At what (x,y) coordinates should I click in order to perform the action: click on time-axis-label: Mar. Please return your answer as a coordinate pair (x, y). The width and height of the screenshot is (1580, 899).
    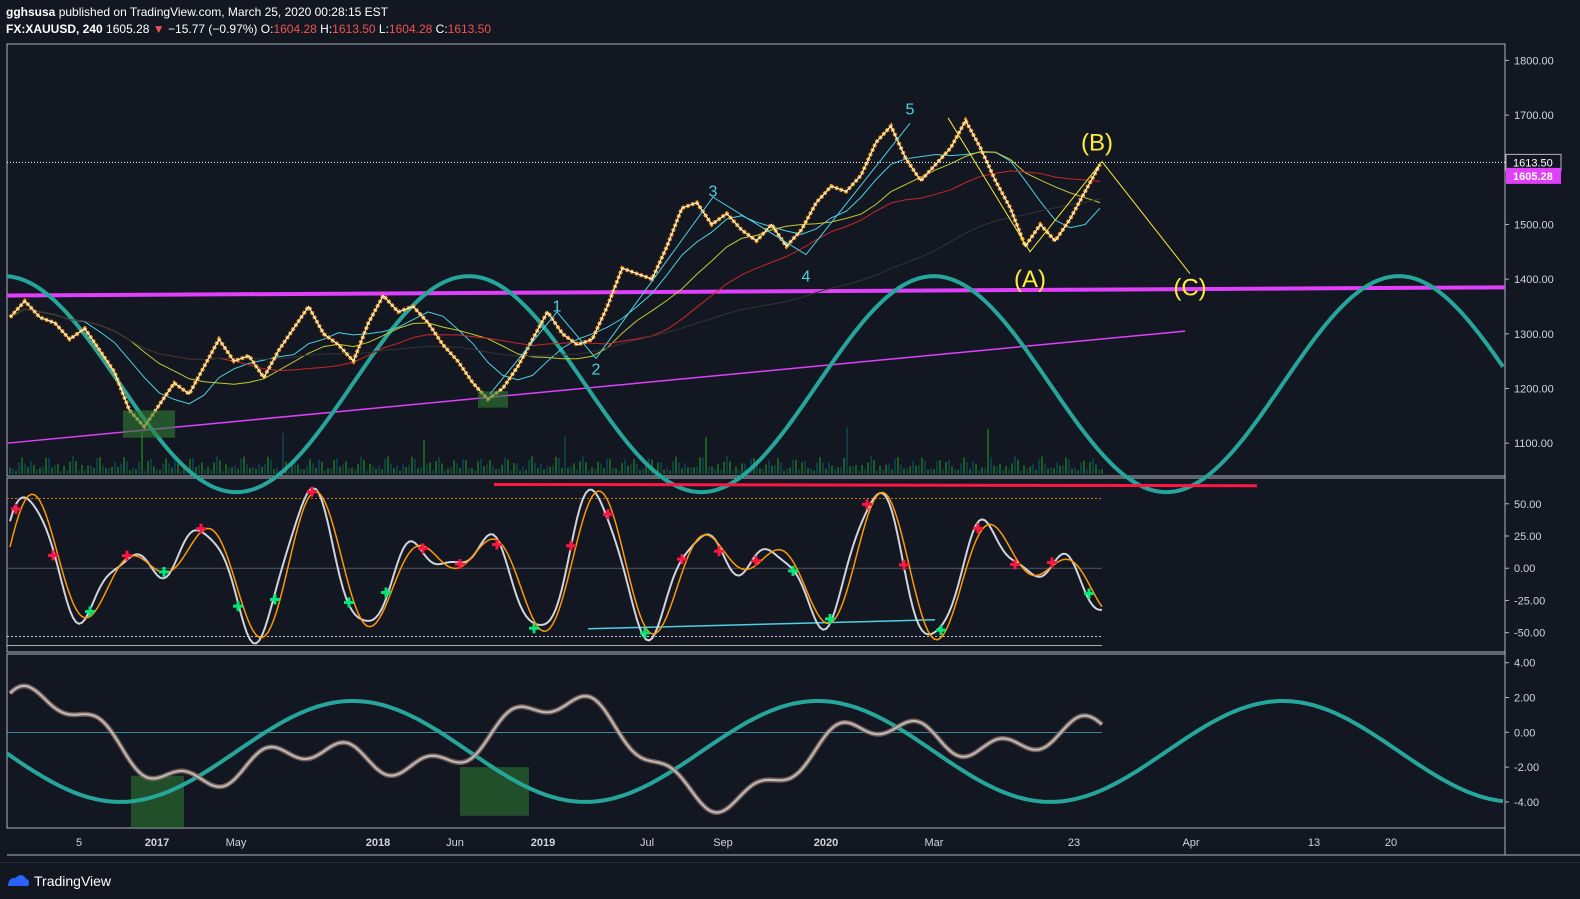
    Looking at the image, I should click on (934, 843).